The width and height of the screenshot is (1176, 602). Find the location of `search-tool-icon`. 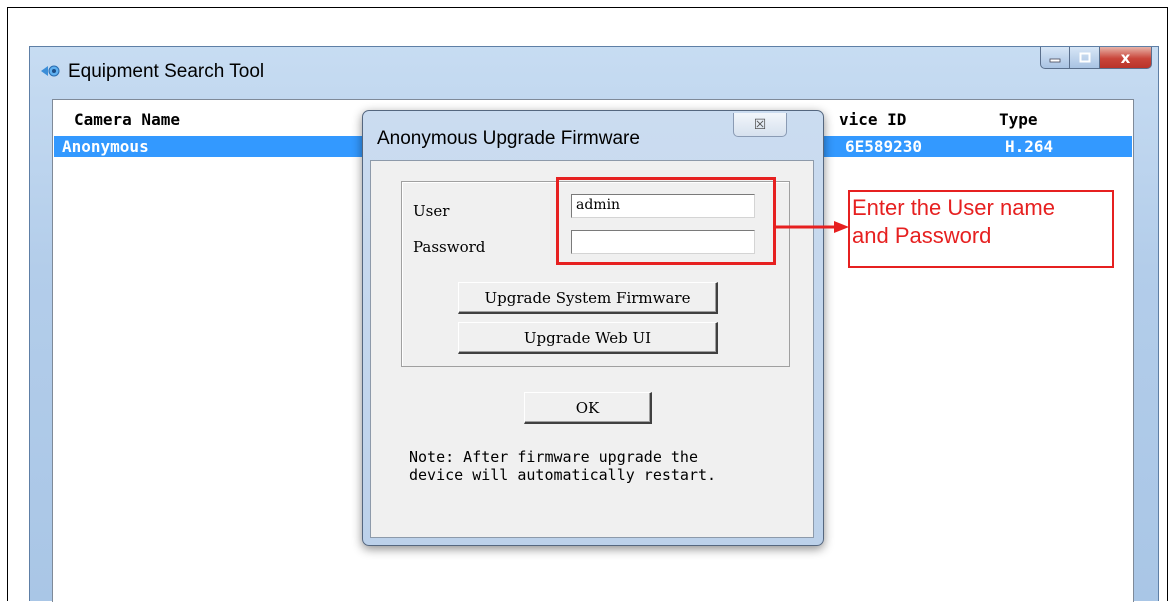

search-tool-icon is located at coordinates (50, 71).